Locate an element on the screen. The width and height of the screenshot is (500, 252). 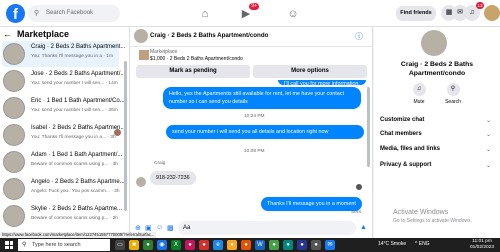
account-avatar is located at coordinates (492, 13).